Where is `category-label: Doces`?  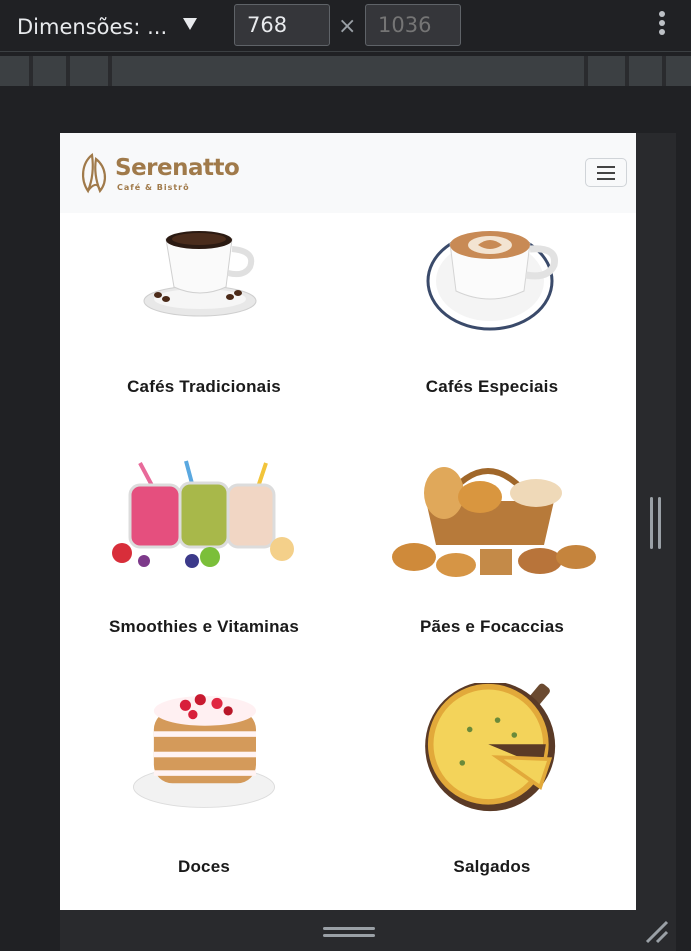
category-label: Doces is located at coordinates (204, 867).